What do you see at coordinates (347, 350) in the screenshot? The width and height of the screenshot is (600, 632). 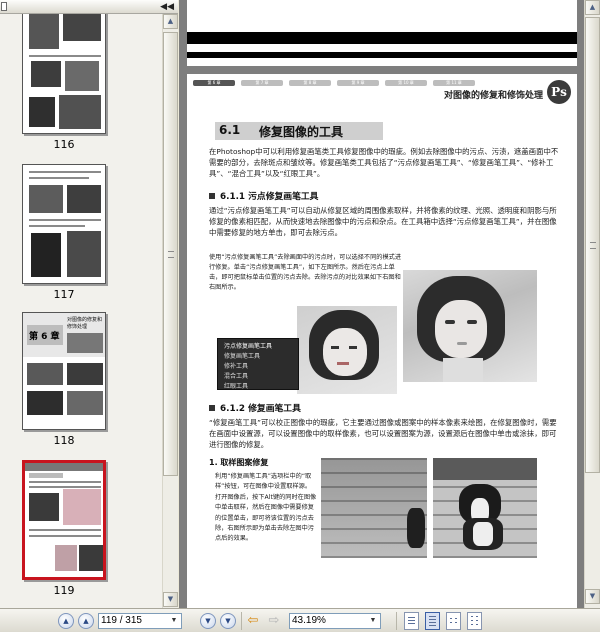 I see `after-image` at bounding box center [347, 350].